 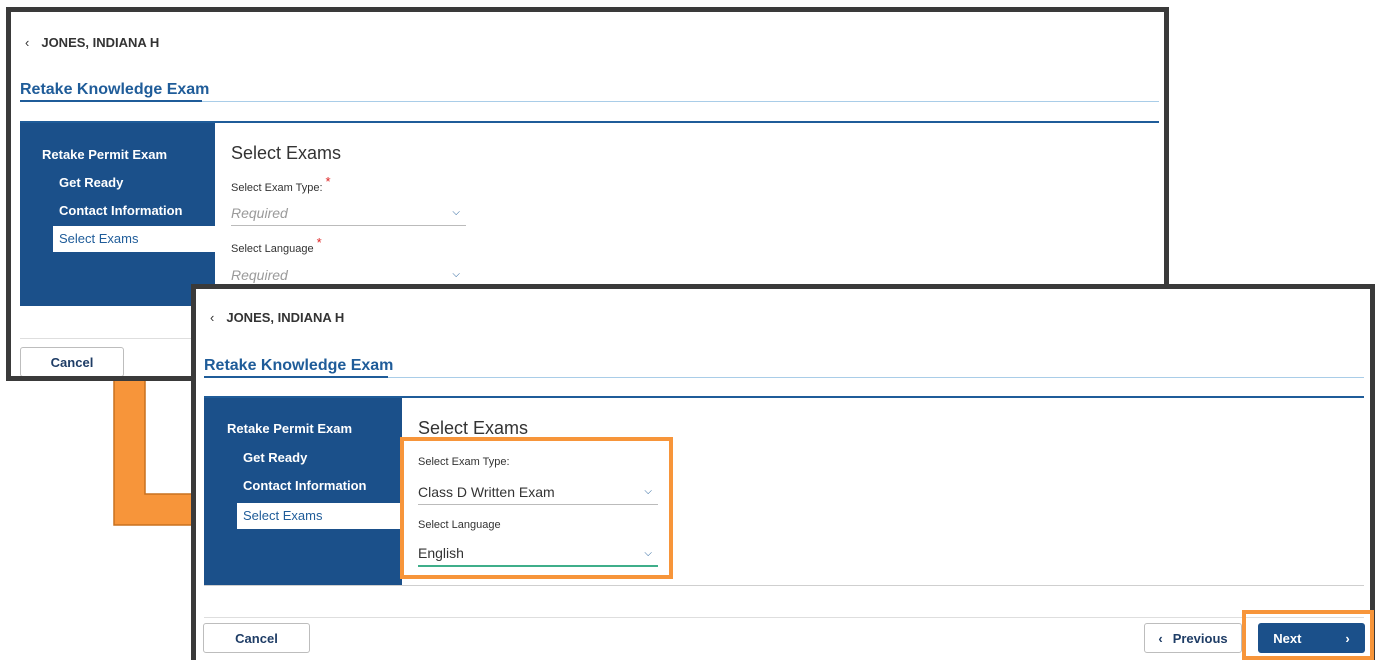 I want to click on fields-highlight-box, so click(x=536, y=508).